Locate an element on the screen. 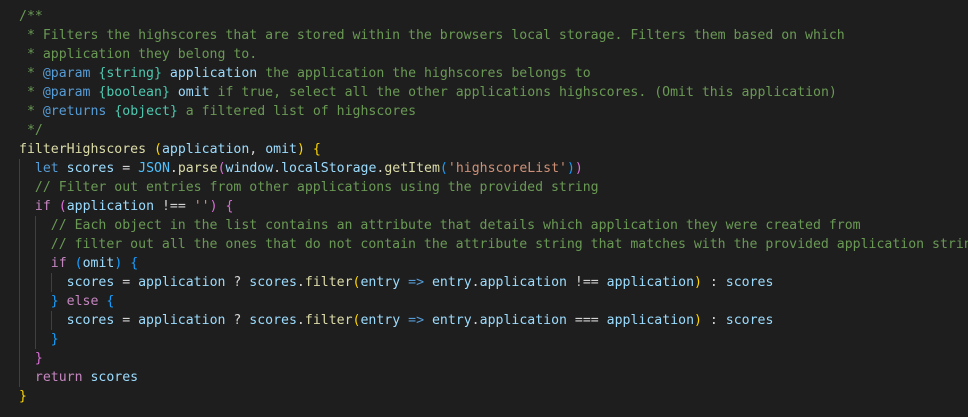 This screenshot has height=417, width=968. code-token: filter is located at coordinates (328, 320).